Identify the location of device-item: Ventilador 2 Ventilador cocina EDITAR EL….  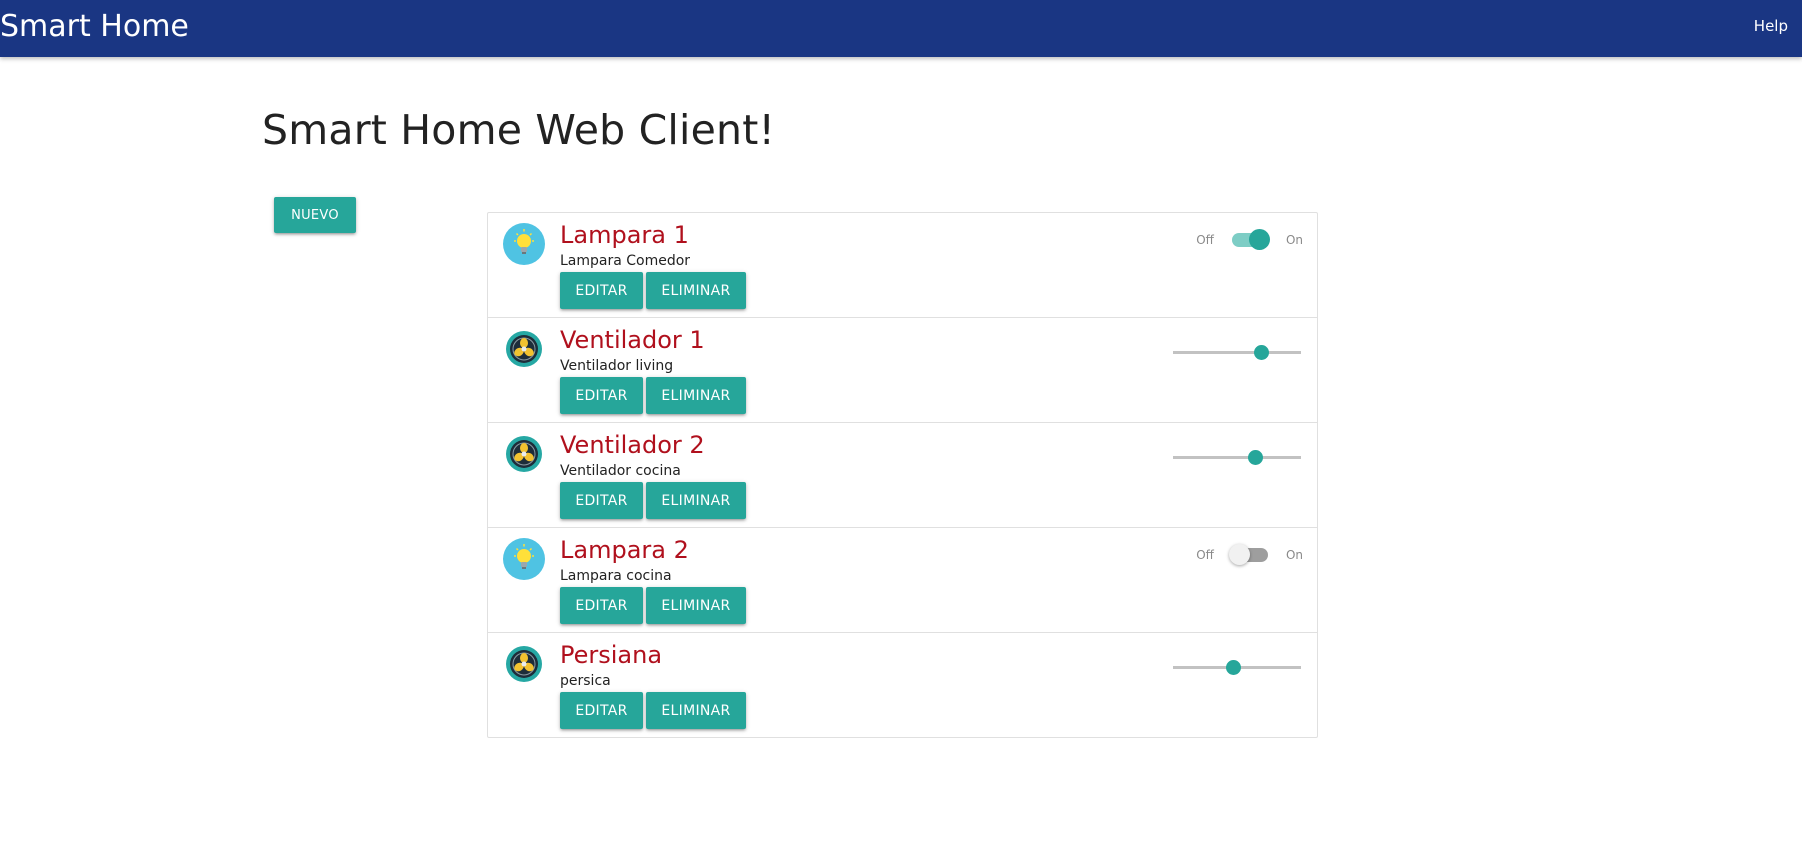
(902, 475).